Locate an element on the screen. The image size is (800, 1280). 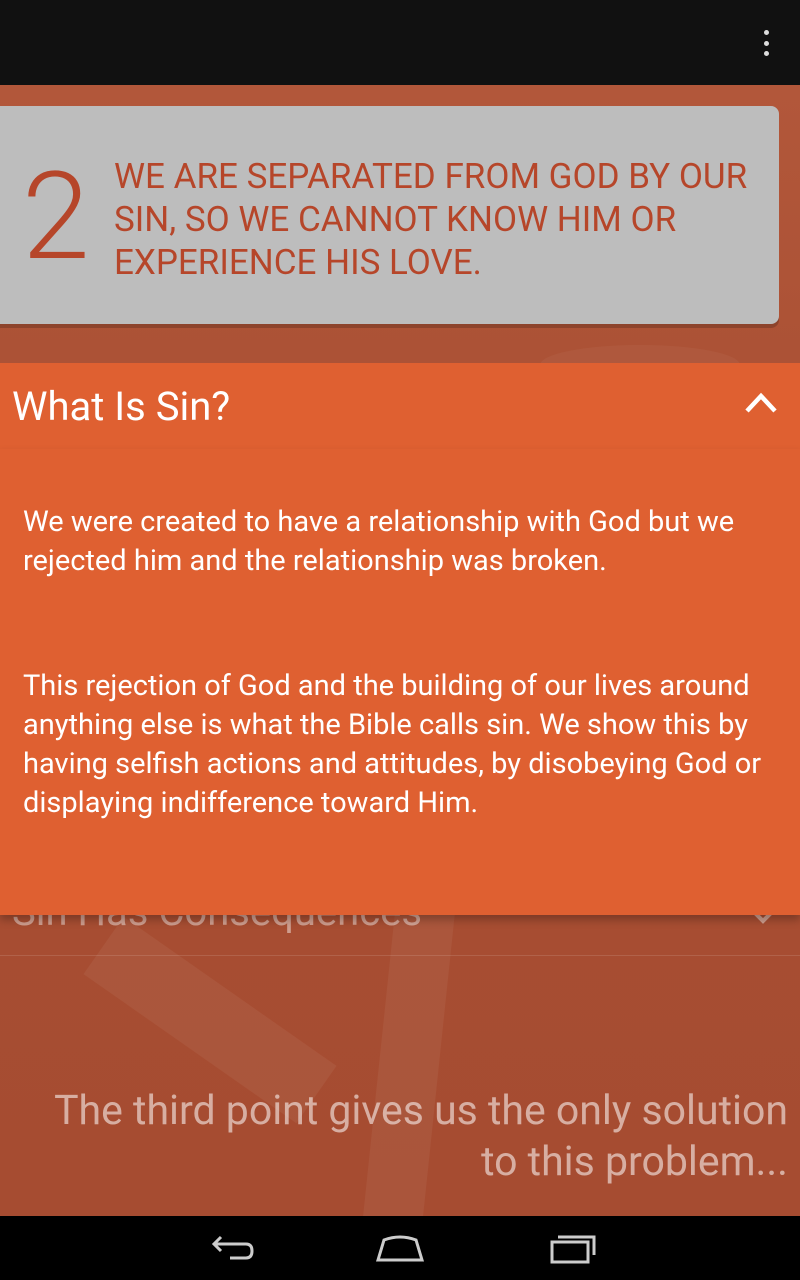
home-icon is located at coordinates (400, 1248).